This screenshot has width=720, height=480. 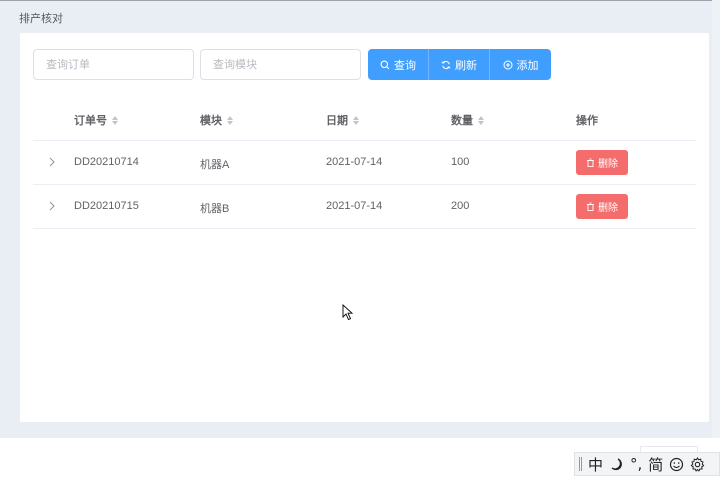 I want to click on page-title: 排产核对, so click(x=41, y=19).